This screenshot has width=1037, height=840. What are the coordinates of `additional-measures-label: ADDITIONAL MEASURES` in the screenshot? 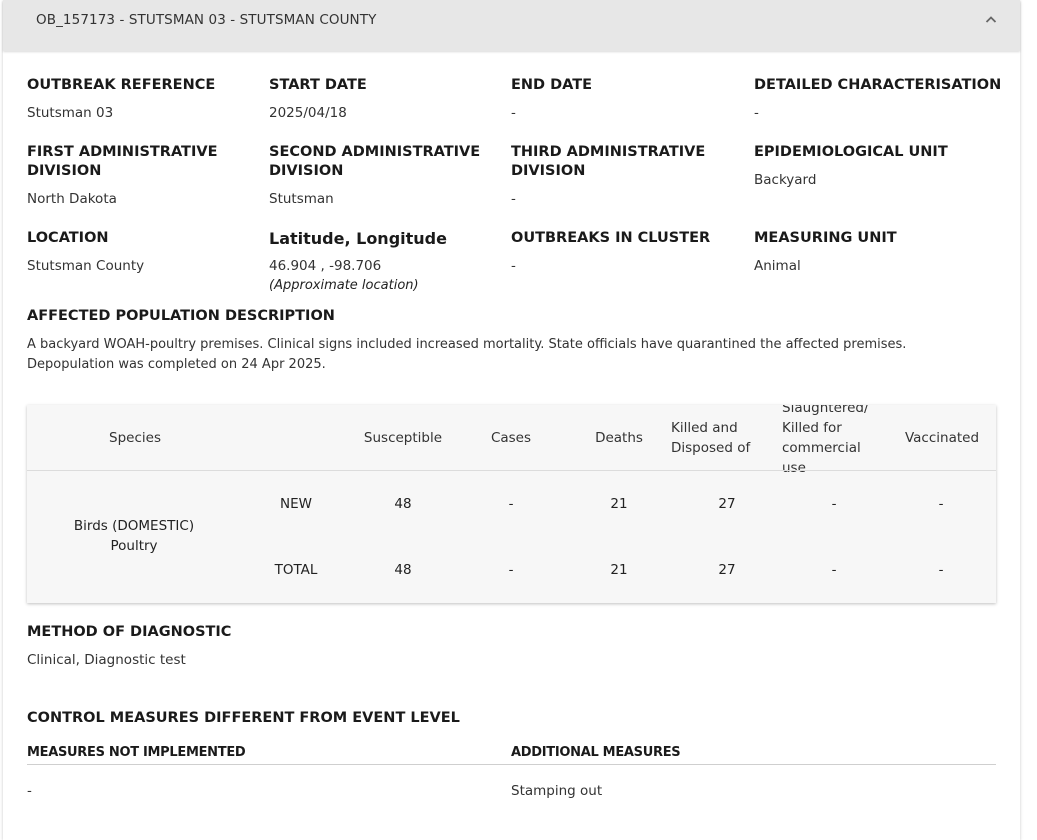 It's located at (596, 752).